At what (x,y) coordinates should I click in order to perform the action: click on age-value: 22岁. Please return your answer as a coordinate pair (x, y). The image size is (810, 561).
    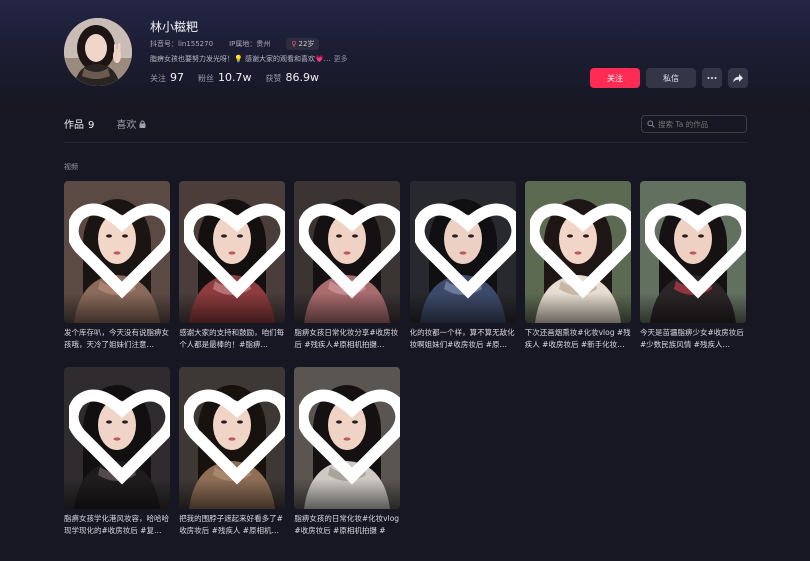
    Looking at the image, I should click on (306, 44).